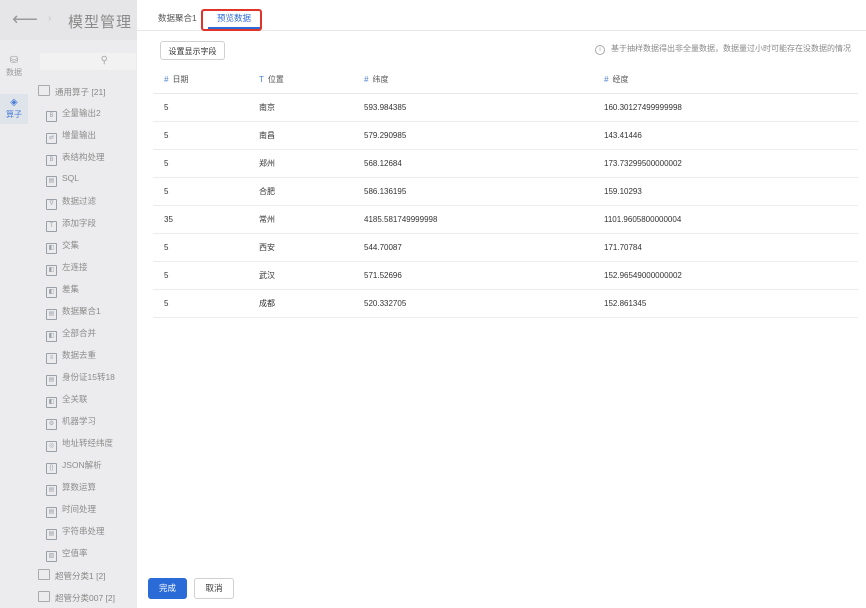 The width and height of the screenshot is (866, 608). Describe the element at coordinates (75, 532) in the screenshot. I see `tree-item: ▤ 字符串处理` at that location.